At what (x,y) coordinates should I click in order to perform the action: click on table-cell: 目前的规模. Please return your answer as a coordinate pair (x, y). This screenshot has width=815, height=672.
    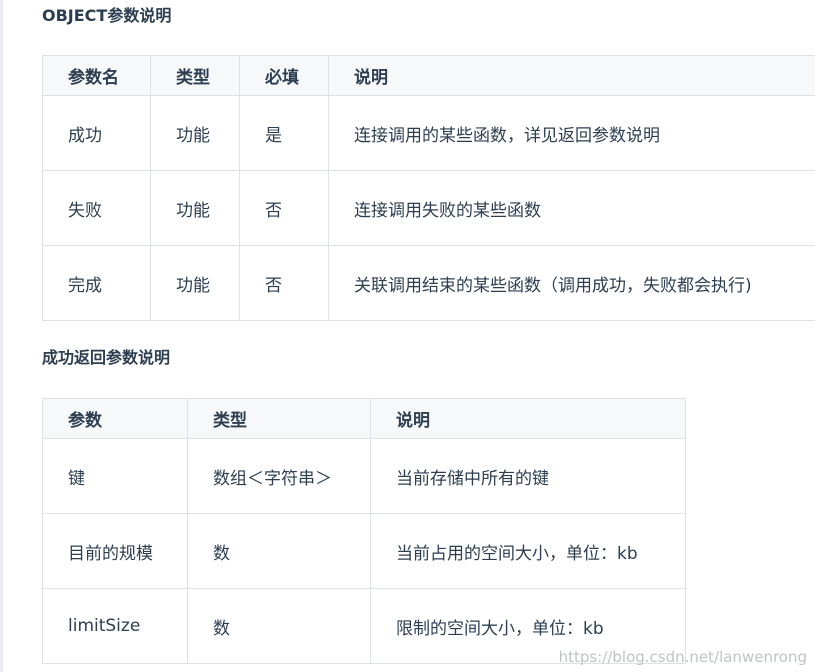
    Looking at the image, I should click on (115, 551).